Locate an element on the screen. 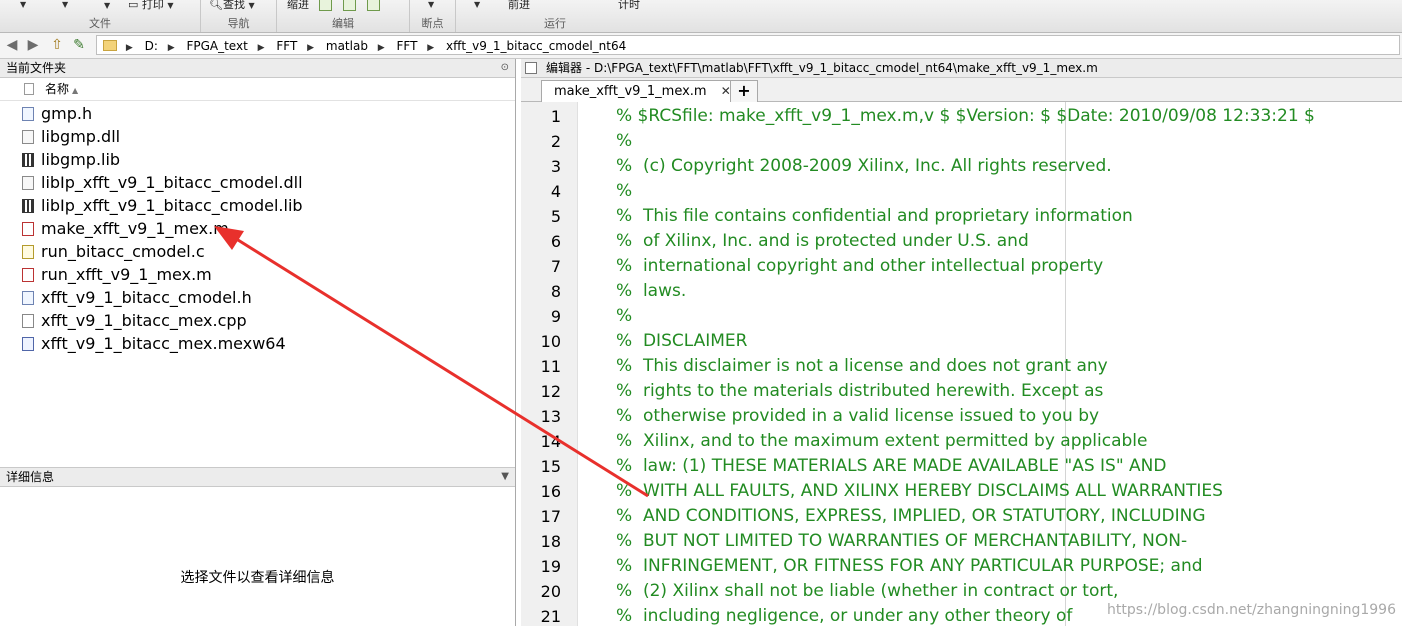 The height and width of the screenshot is (626, 1402). indent-icon is located at coordinates (325, 6).